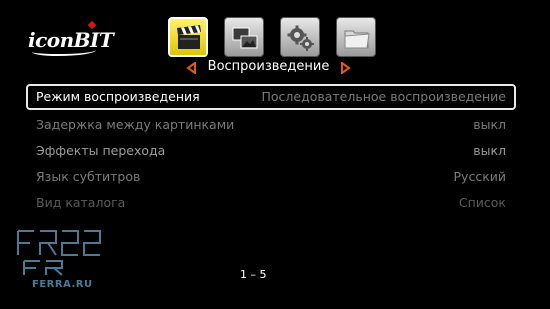  Describe the element at coordinates (118, 96) in the screenshot. I see `menu-item-label: Режим воспроизведения` at that location.